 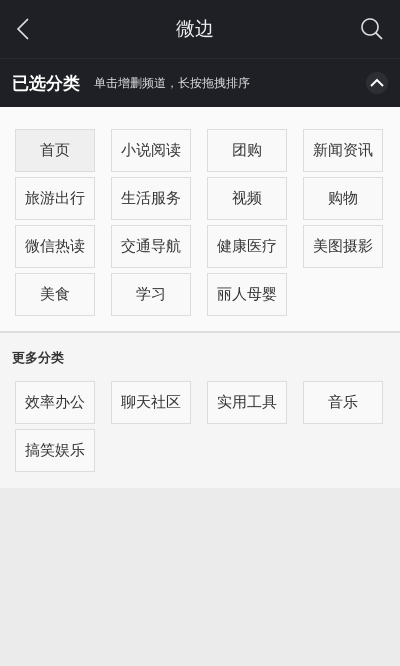 I want to click on search-icon, so click(x=372, y=29).